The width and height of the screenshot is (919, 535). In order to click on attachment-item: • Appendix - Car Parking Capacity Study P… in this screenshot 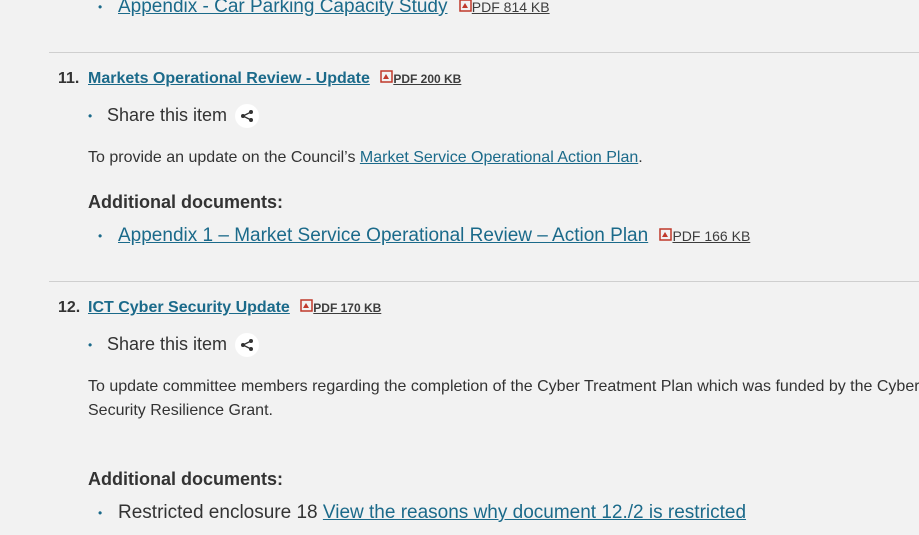, I will do `click(324, 9)`.